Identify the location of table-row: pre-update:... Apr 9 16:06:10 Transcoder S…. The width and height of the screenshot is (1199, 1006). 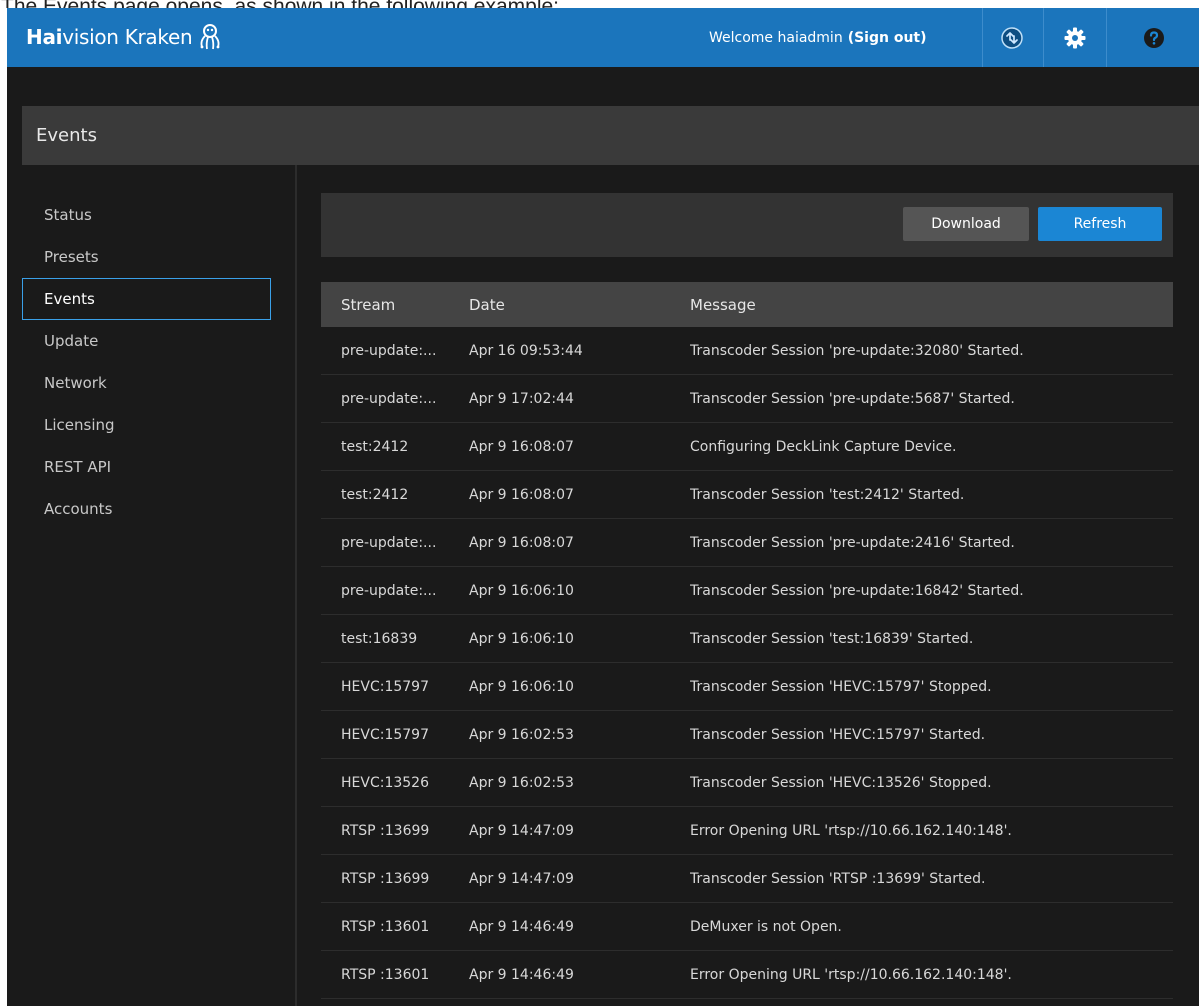
(747, 591).